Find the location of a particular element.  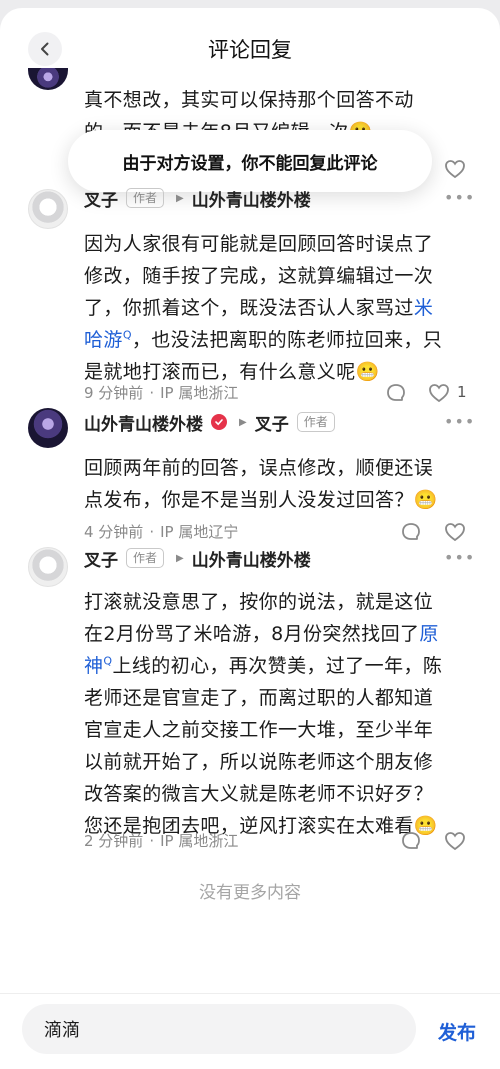

like-count: 1 is located at coordinates (462, 392).